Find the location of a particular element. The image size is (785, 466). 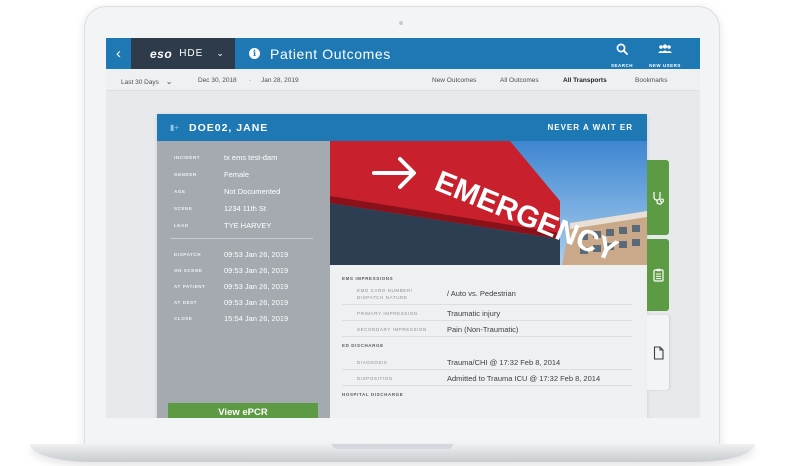

emergency-hero-image: EMERGENCY is located at coordinates (488, 203).